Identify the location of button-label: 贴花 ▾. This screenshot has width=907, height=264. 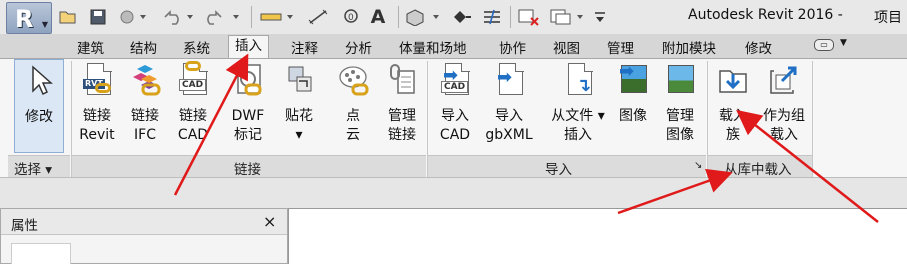
(299, 125).